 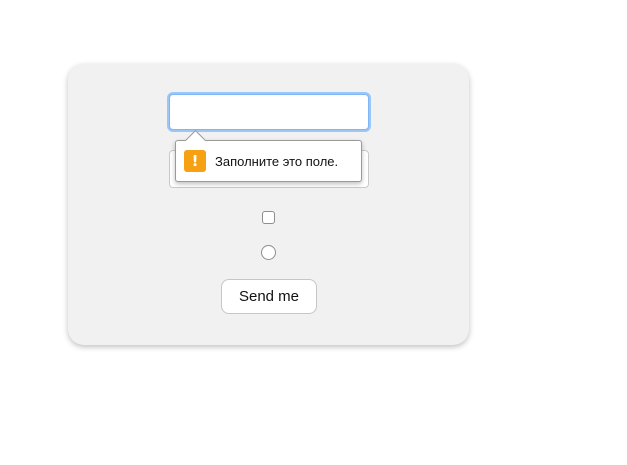 What do you see at coordinates (268, 217) in the screenshot?
I see `checkbox` at bounding box center [268, 217].